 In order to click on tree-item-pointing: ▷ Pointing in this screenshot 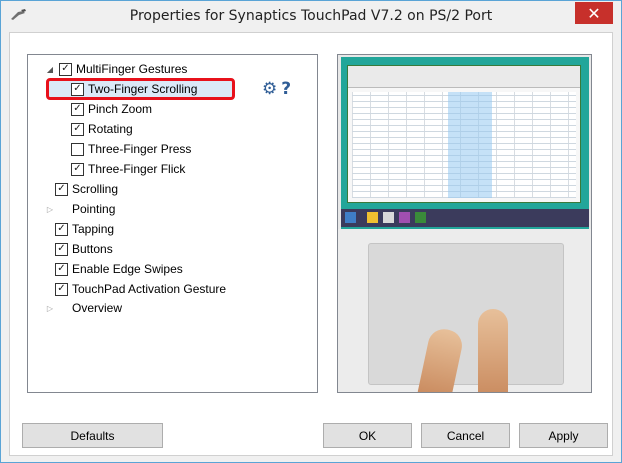, I will do `click(80, 209)`.